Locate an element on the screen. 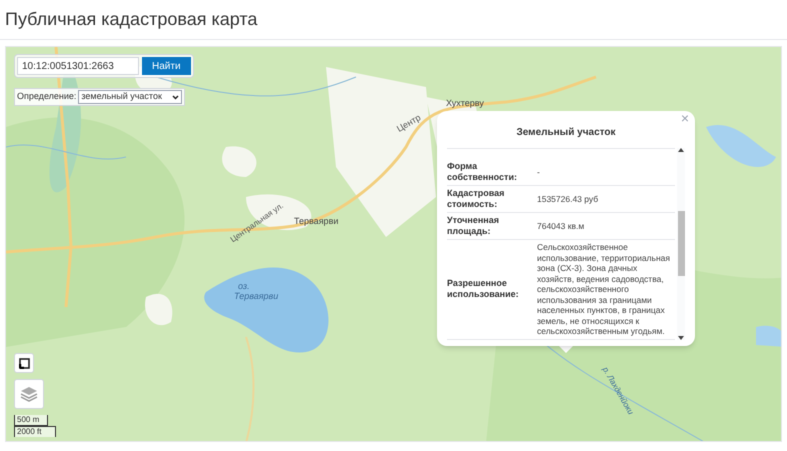  chevron-down-icon is located at coordinates (176, 97).